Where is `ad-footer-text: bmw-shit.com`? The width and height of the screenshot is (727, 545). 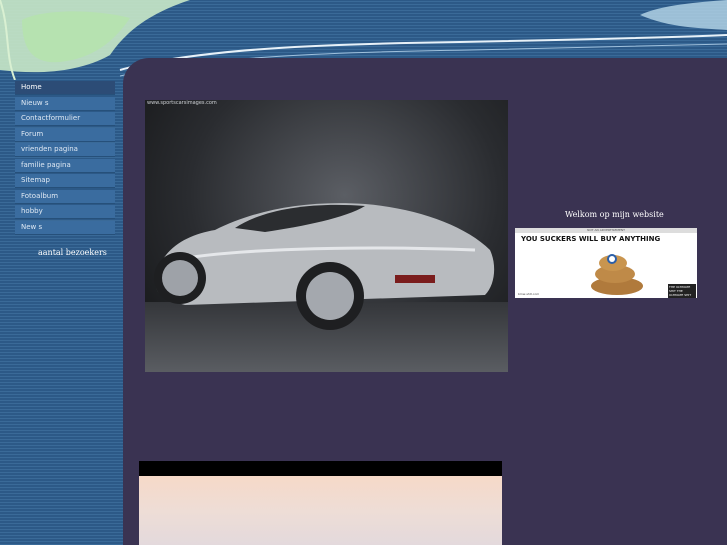 ad-footer-text: bmw-shit.com is located at coordinates (529, 294).